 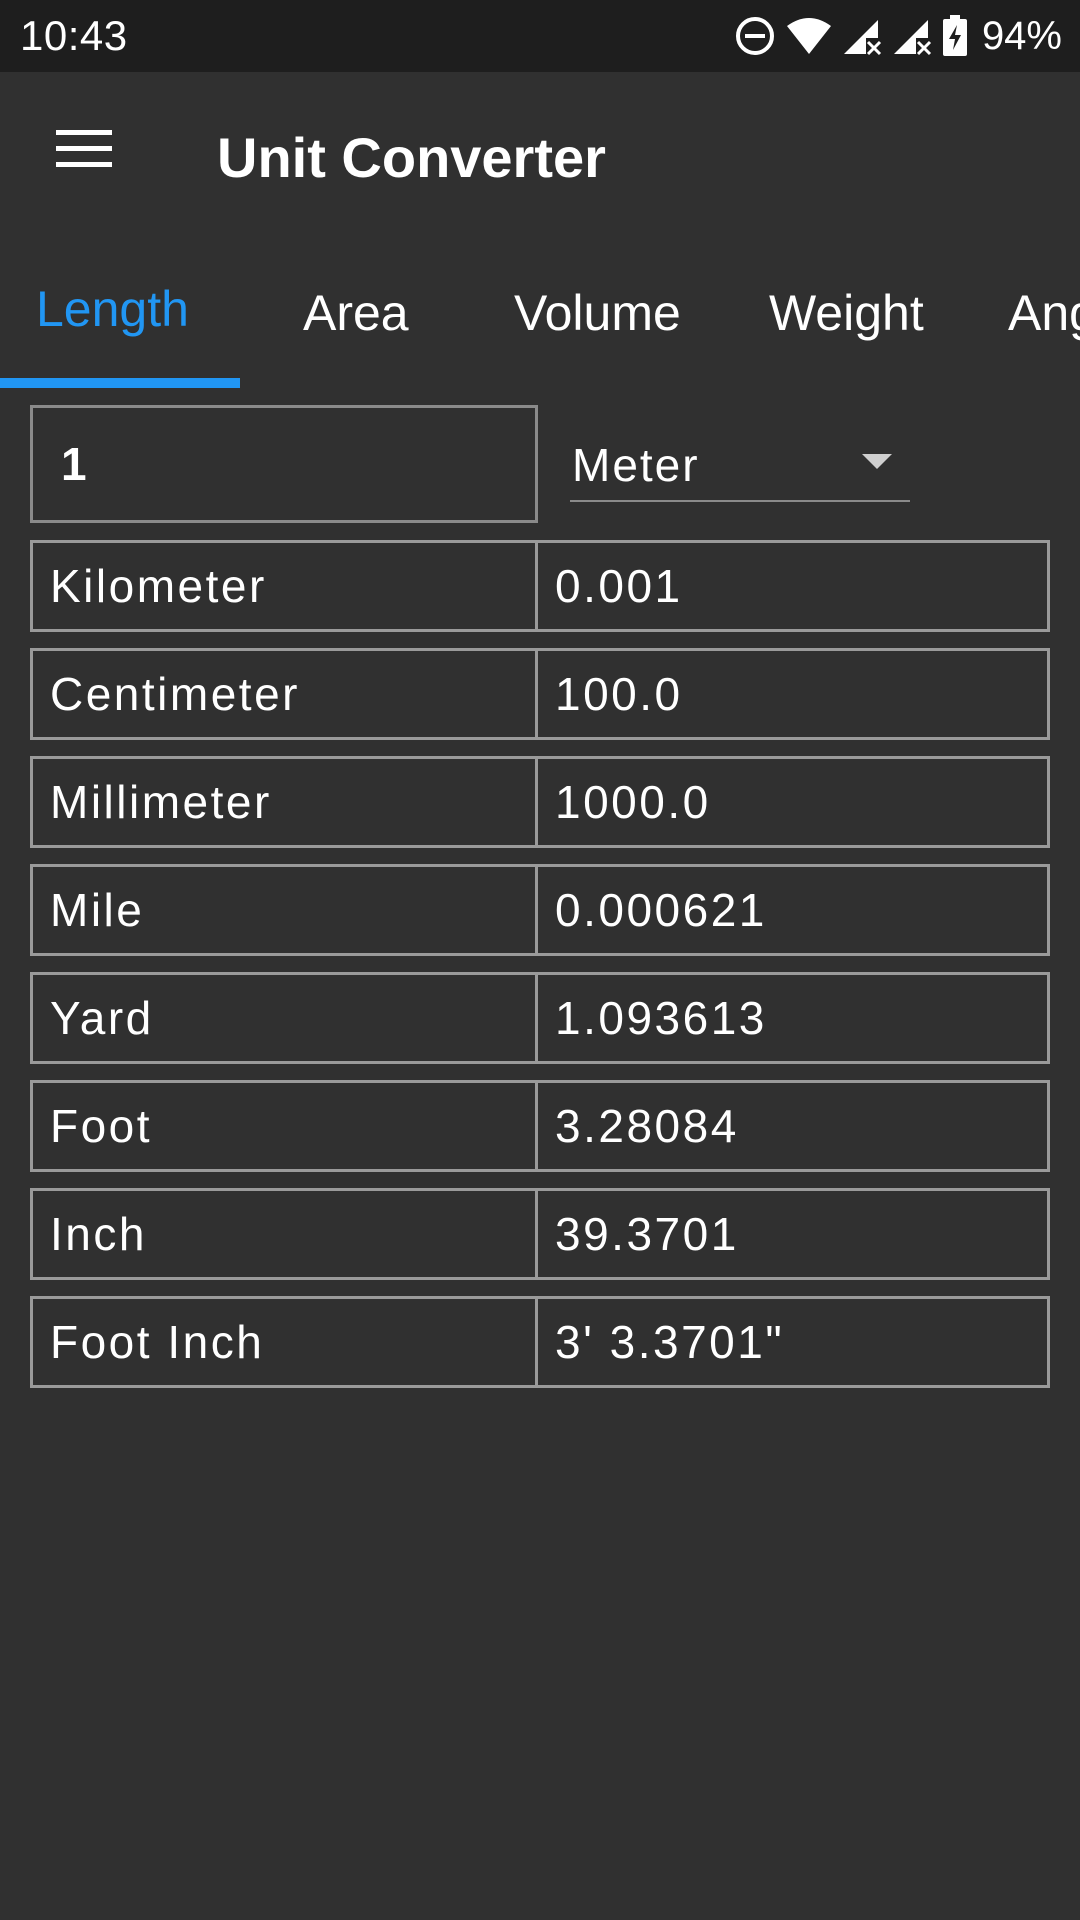 What do you see at coordinates (540, 36) in the screenshot?
I see `status-bar: 10:43 94%` at bounding box center [540, 36].